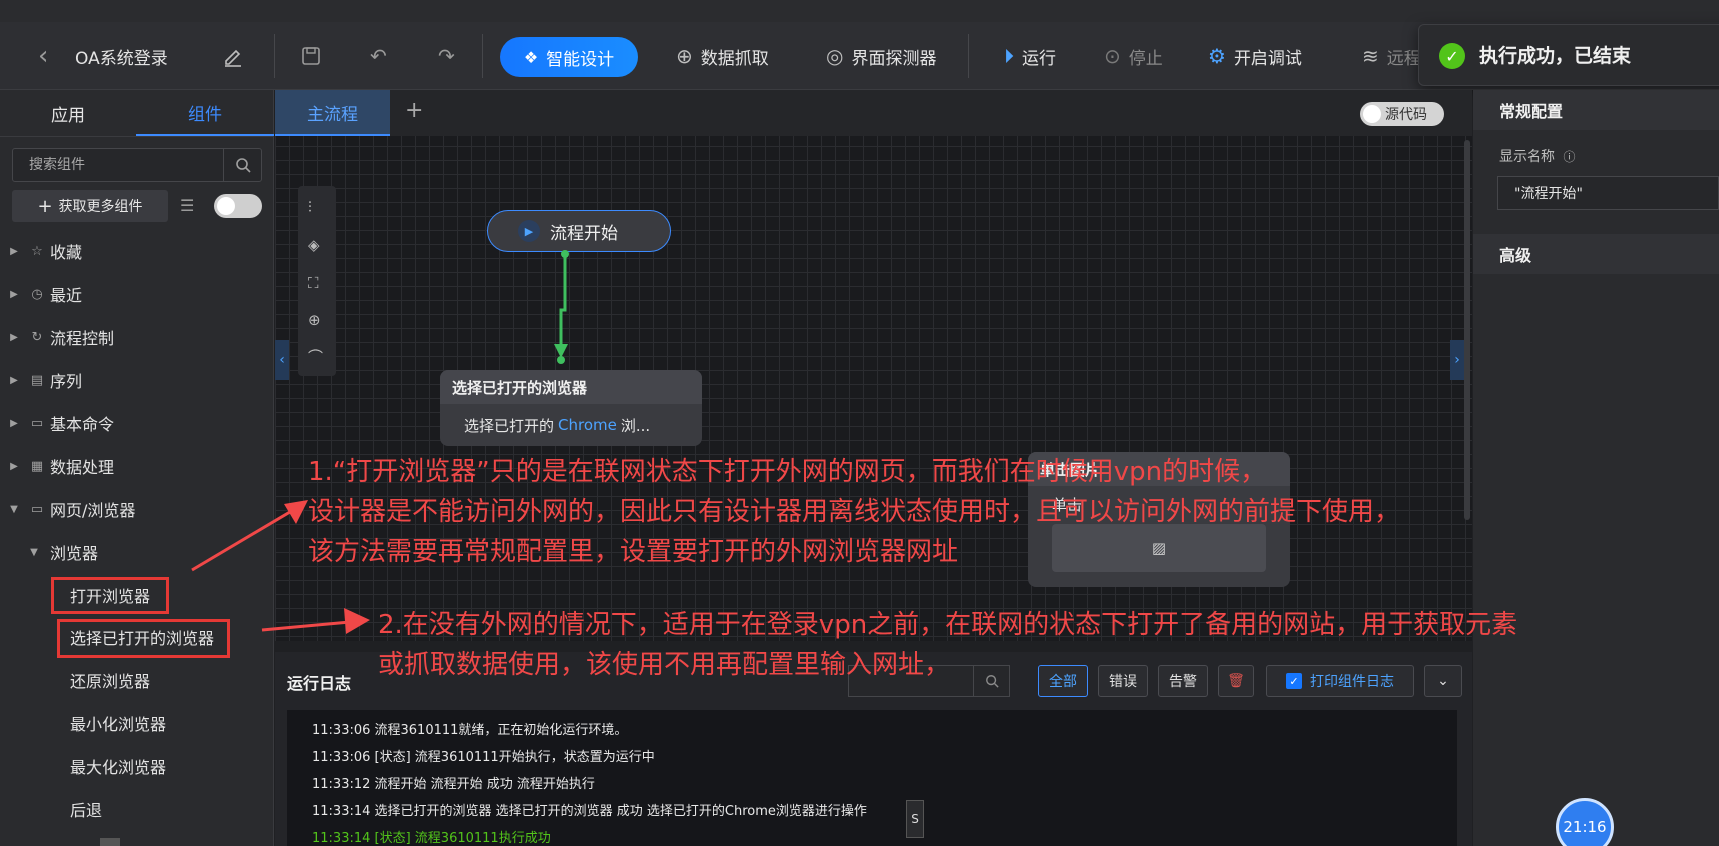 This screenshot has height=846, width=1719. Describe the element at coordinates (137, 766) in the screenshot. I see `component-maximize-browser: 最大化浏览器` at that location.